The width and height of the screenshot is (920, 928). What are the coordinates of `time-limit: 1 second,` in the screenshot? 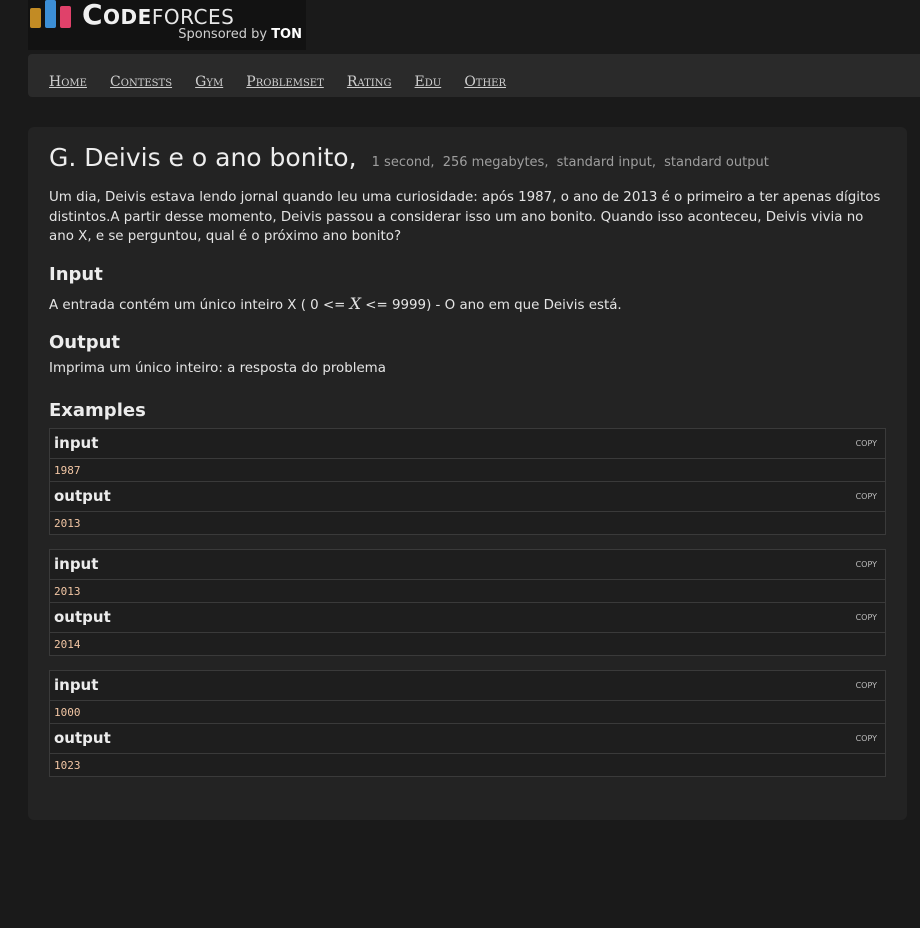 It's located at (403, 162).